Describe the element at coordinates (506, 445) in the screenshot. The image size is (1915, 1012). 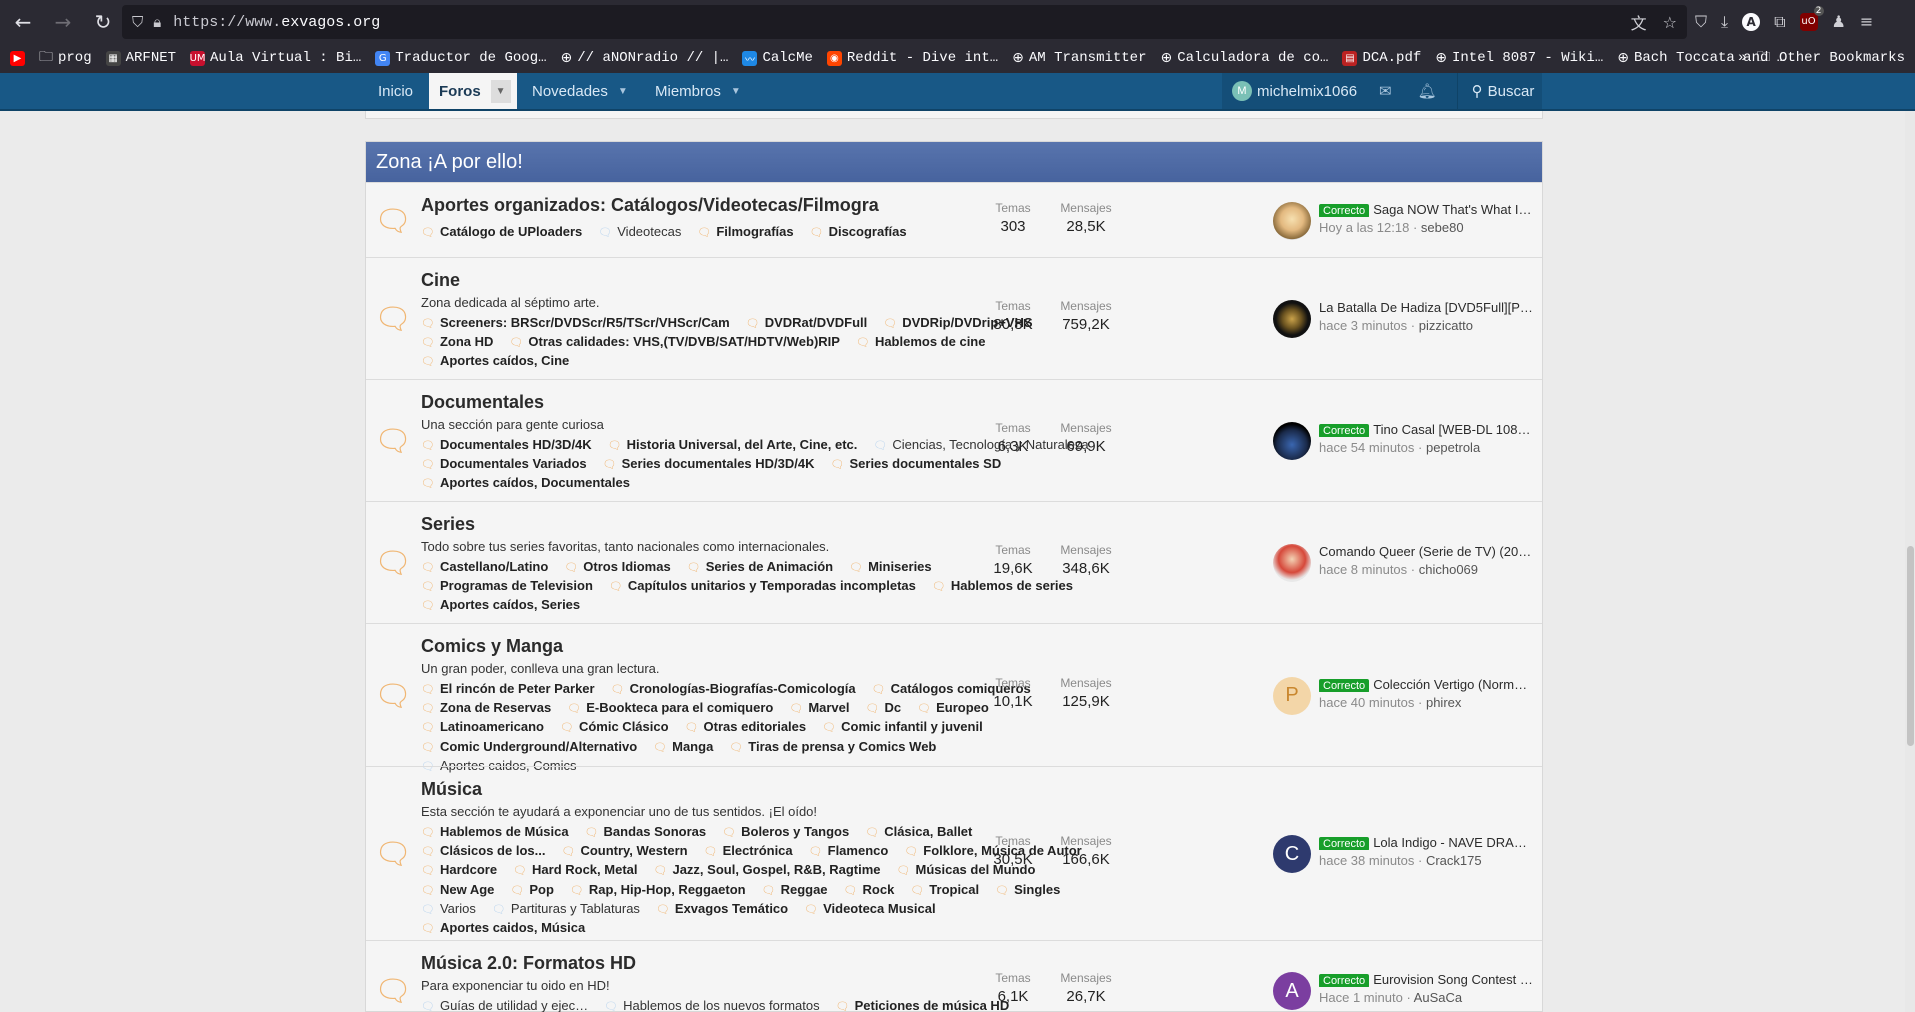
I see `subforum-link: 🗨︎ Documentales HD/3D/4K` at that location.